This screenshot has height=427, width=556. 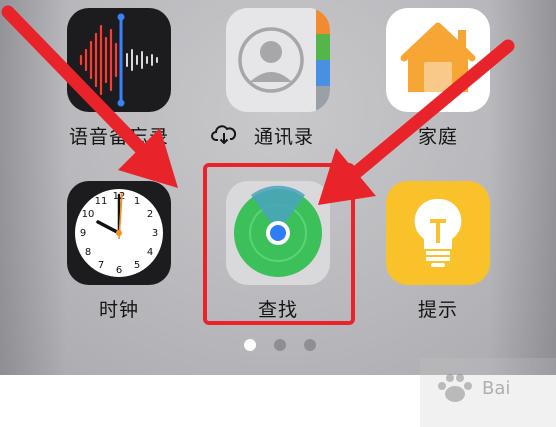 What do you see at coordinates (89, 96) in the screenshot?
I see `red-arrow-left` at bounding box center [89, 96].